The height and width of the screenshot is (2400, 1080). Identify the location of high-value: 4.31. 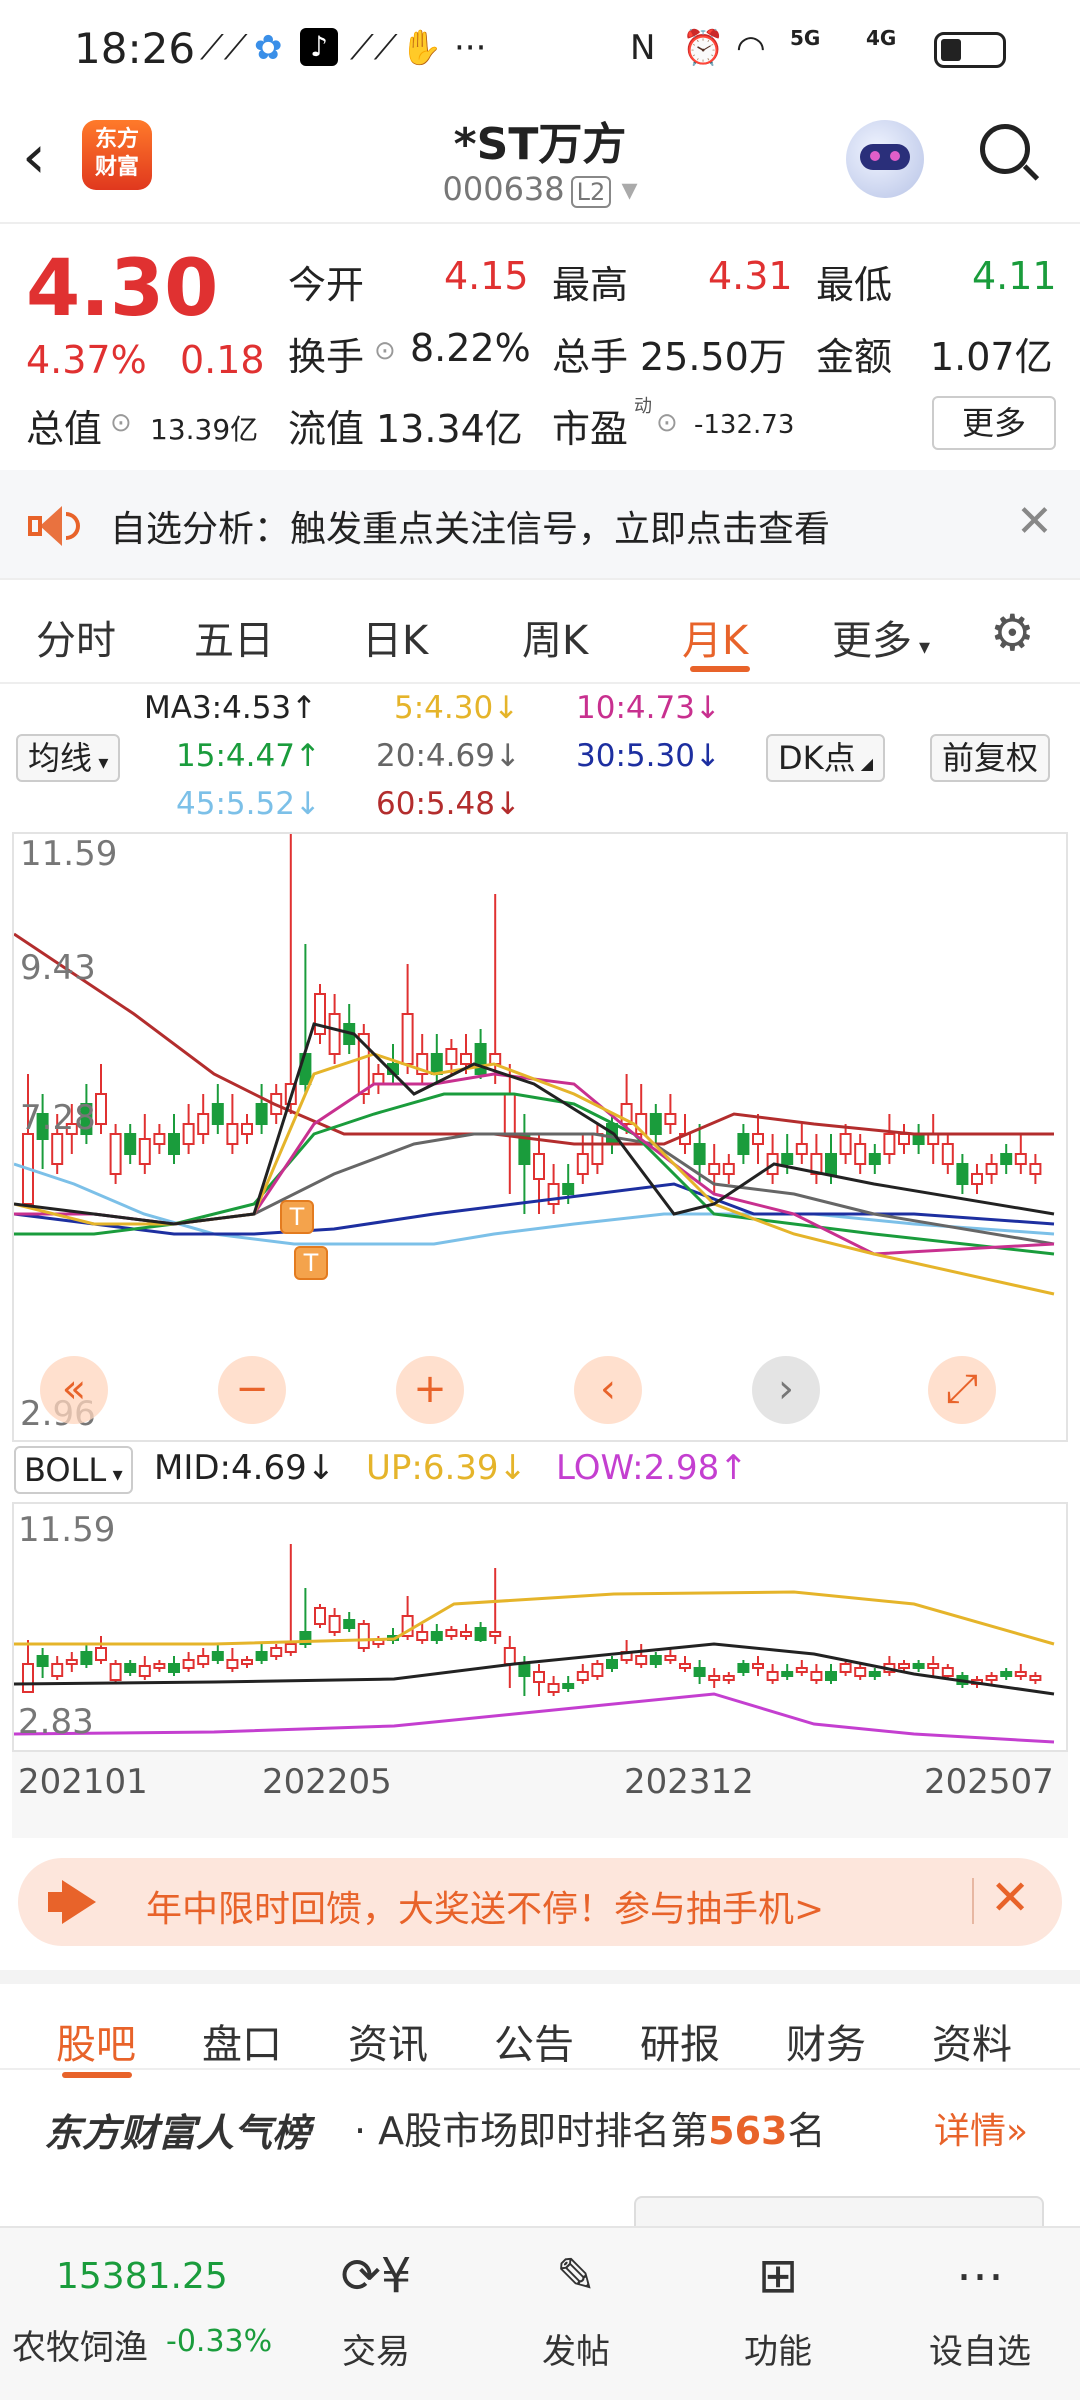
(750, 276).